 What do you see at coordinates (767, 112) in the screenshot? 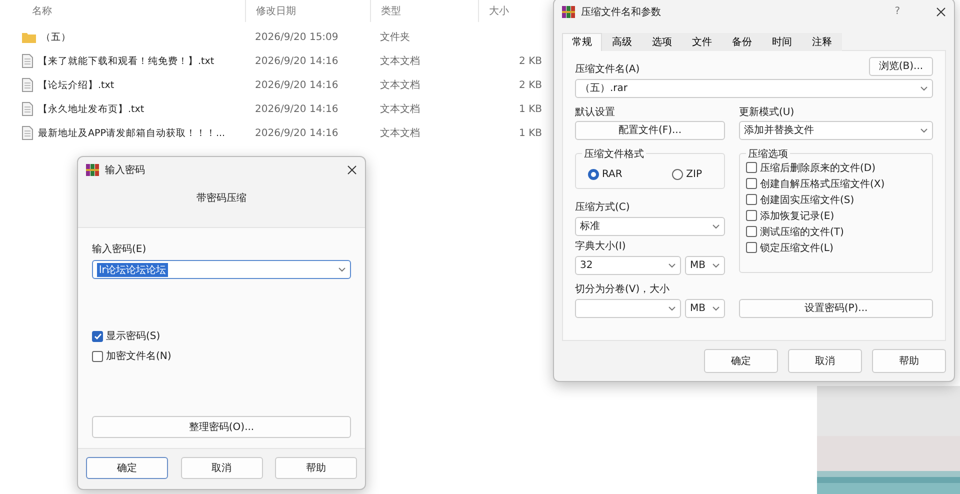
I see `field-label: 更新模式(U)` at bounding box center [767, 112].